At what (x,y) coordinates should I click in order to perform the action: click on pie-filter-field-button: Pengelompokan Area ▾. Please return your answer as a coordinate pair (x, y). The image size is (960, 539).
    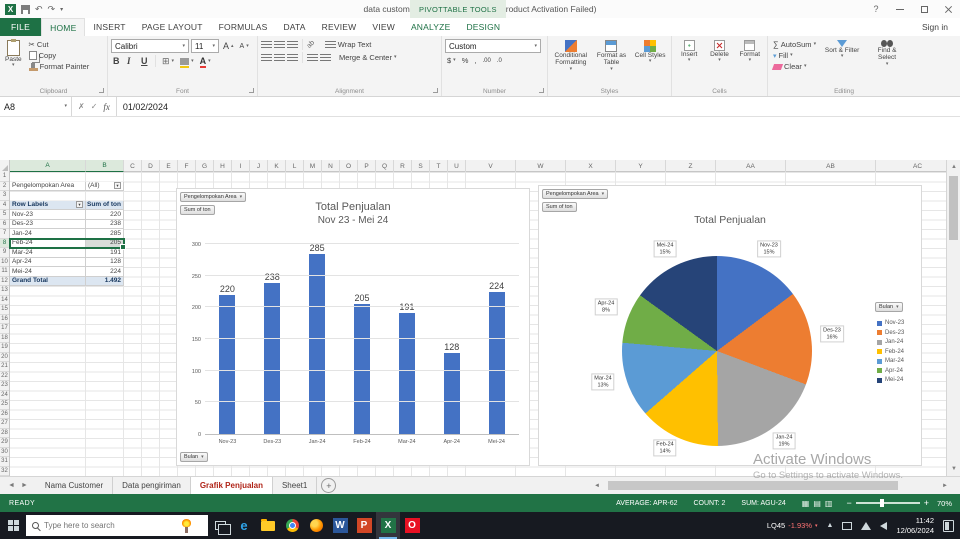
    Looking at the image, I should click on (575, 194).